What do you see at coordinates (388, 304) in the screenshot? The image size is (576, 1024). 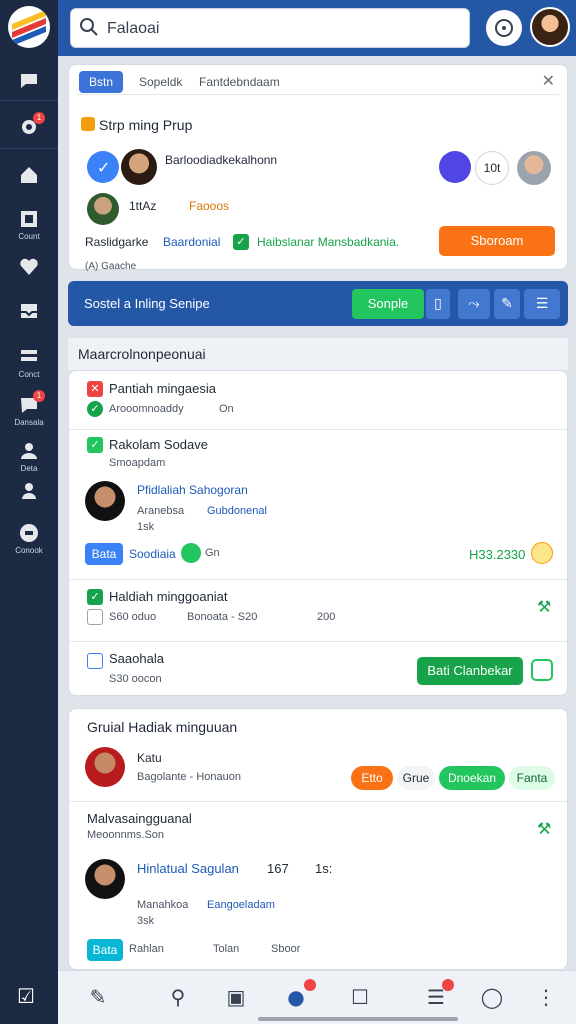 I see `sample-button: Sonple` at bounding box center [388, 304].